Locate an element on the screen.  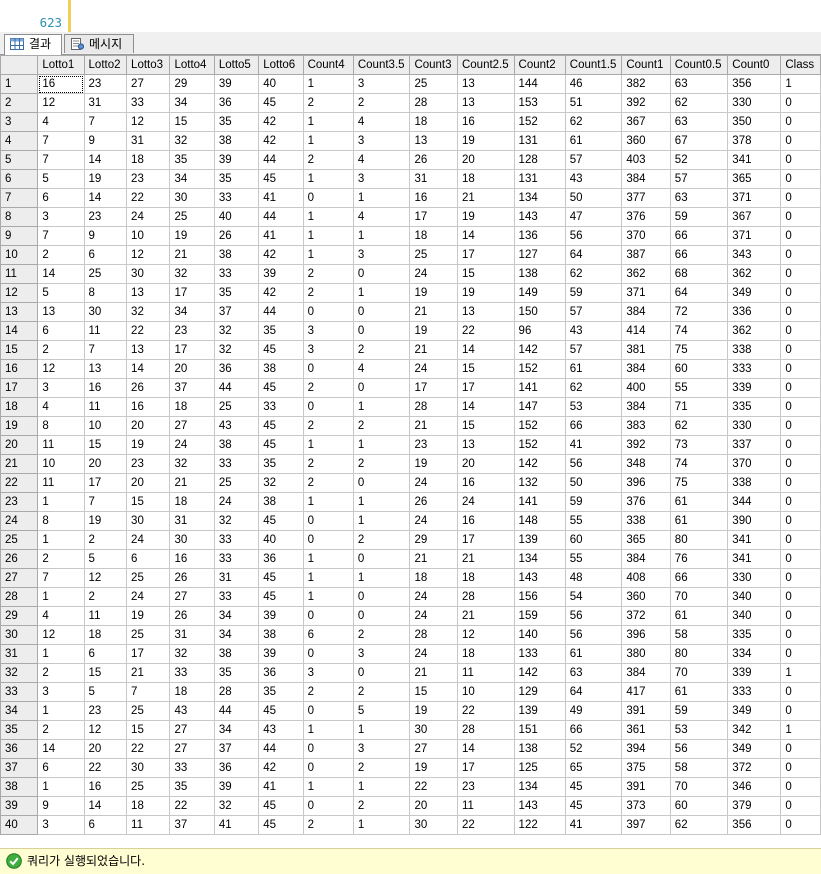
table-cell: 349 is located at coordinates (754, 749).